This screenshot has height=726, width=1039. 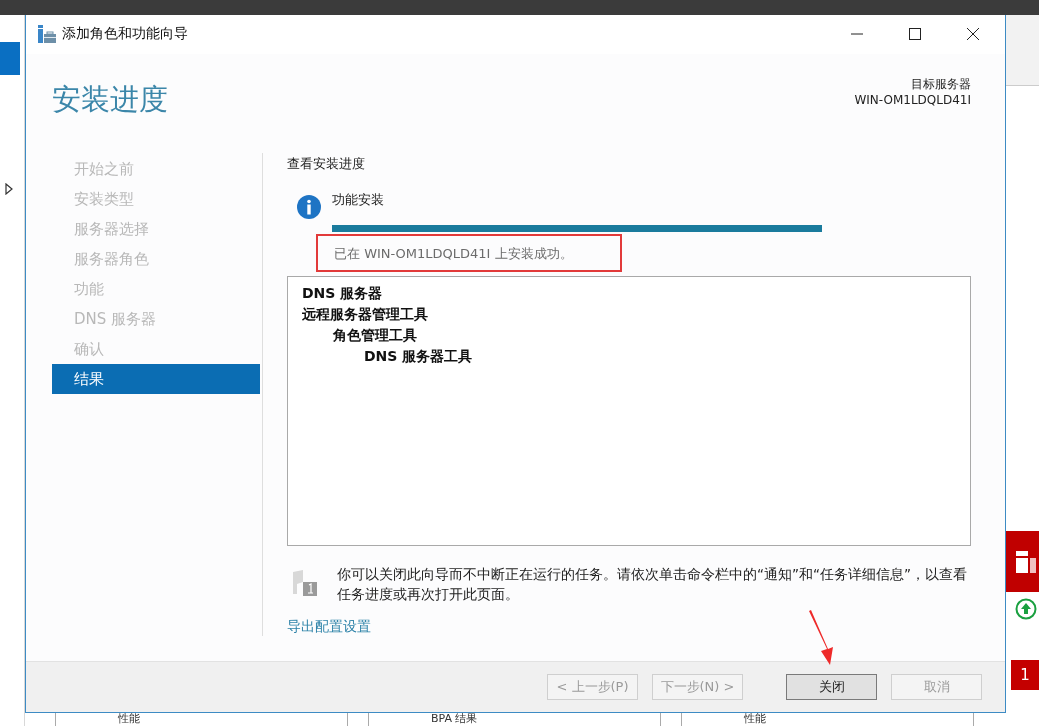 I want to click on wizard-button: 关闭, so click(x=831, y=686).